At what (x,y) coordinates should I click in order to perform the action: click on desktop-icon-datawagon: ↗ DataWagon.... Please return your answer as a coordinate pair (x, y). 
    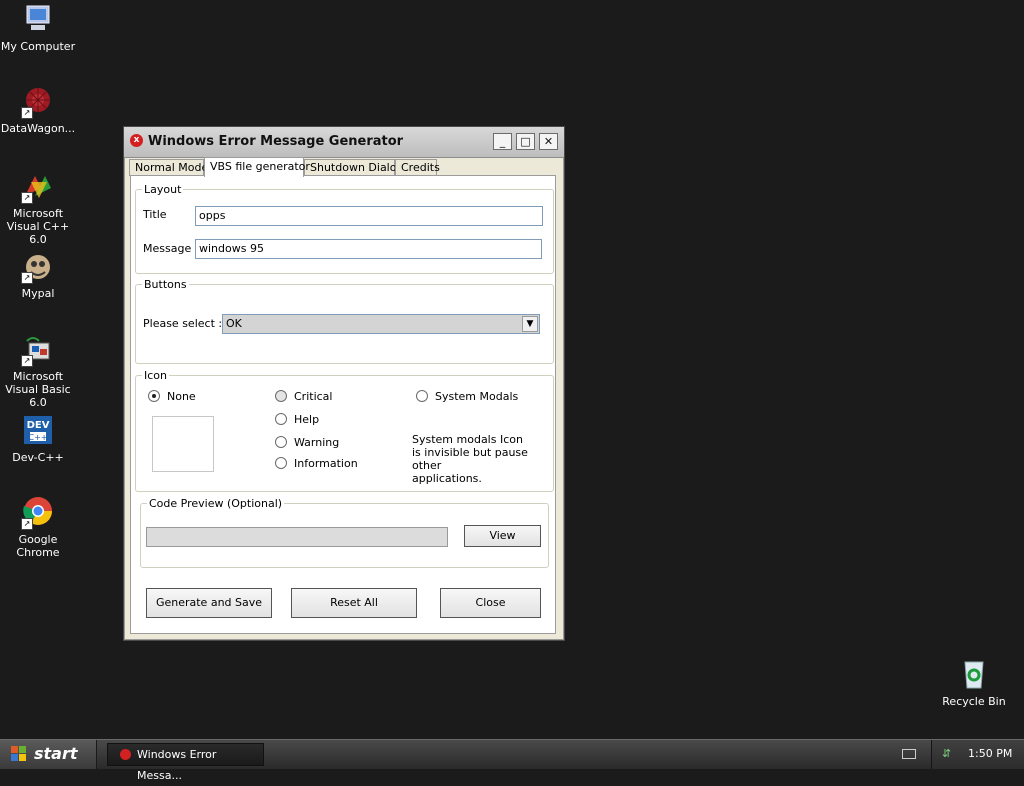
    Looking at the image, I should click on (39, 110).